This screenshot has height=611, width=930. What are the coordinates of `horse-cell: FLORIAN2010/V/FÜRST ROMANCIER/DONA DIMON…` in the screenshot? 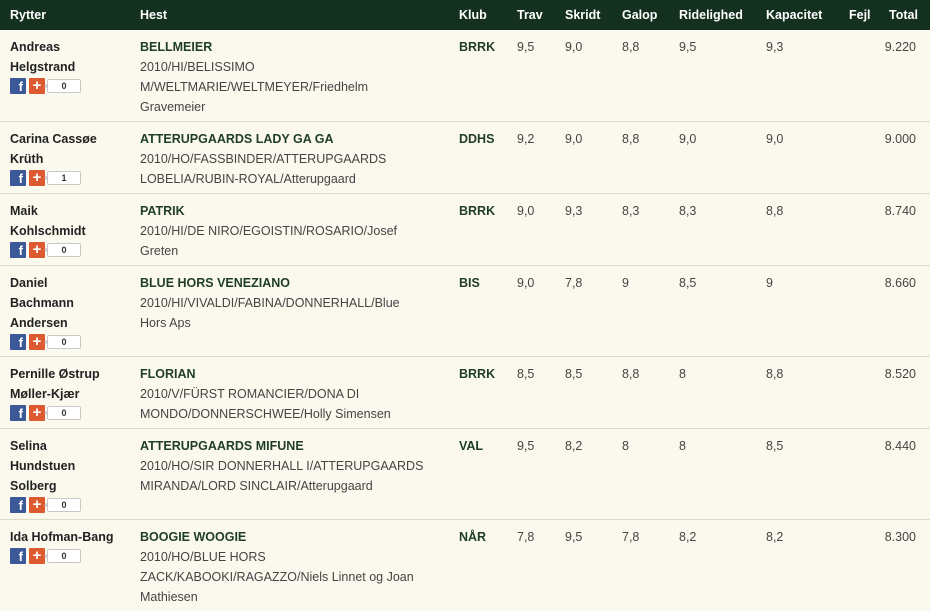 It's located at (291, 393).